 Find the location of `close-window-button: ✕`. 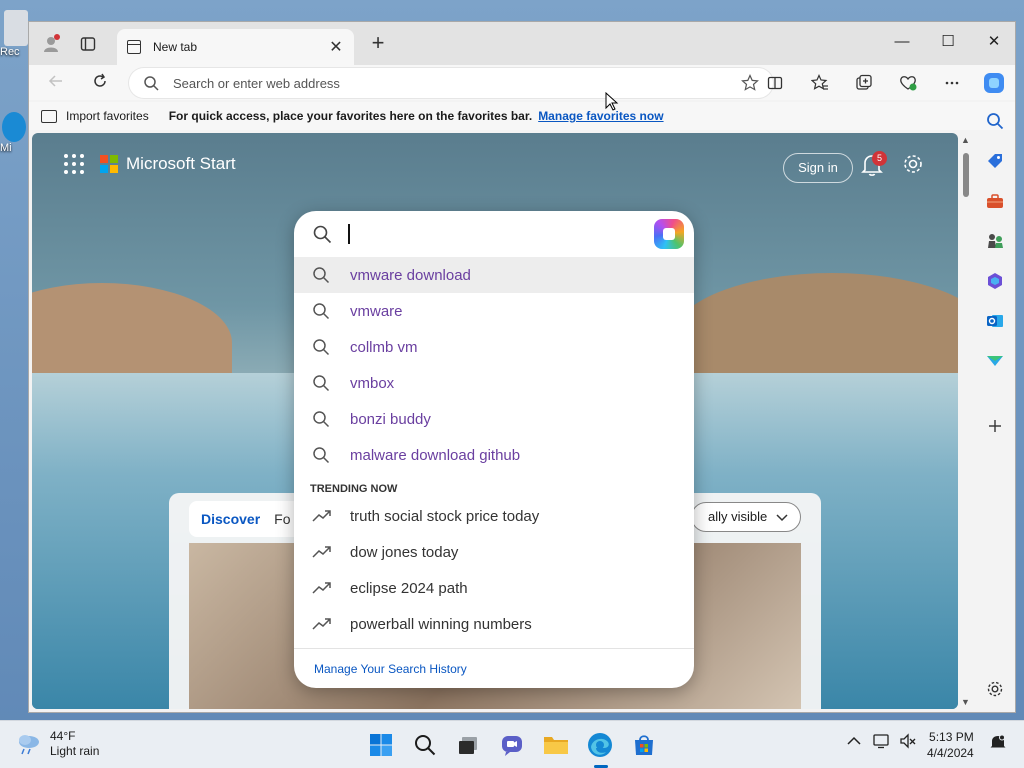

close-window-button: ✕ is located at coordinates (994, 42).